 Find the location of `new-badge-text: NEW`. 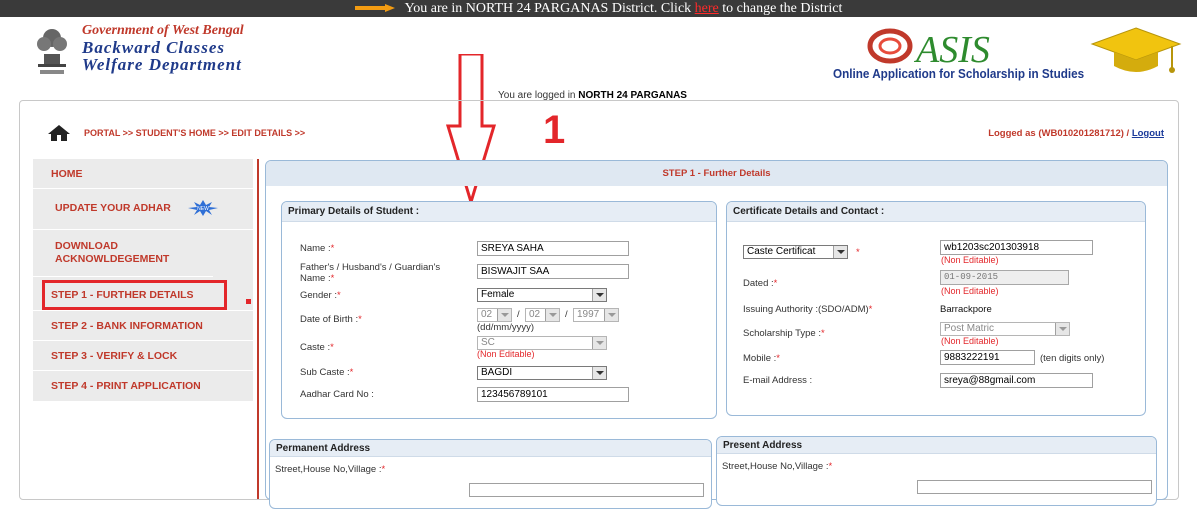

new-badge-text: NEW is located at coordinates (203, 209).